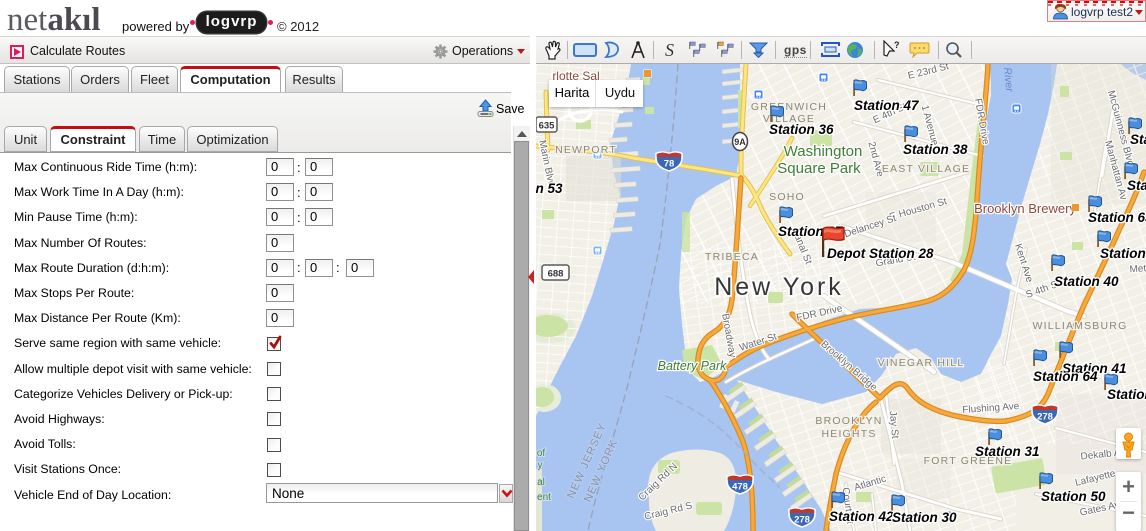 The height and width of the screenshot is (531, 1146). What do you see at coordinates (848, 434) in the screenshot?
I see `svg-text: HEIGHTS` at bounding box center [848, 434].